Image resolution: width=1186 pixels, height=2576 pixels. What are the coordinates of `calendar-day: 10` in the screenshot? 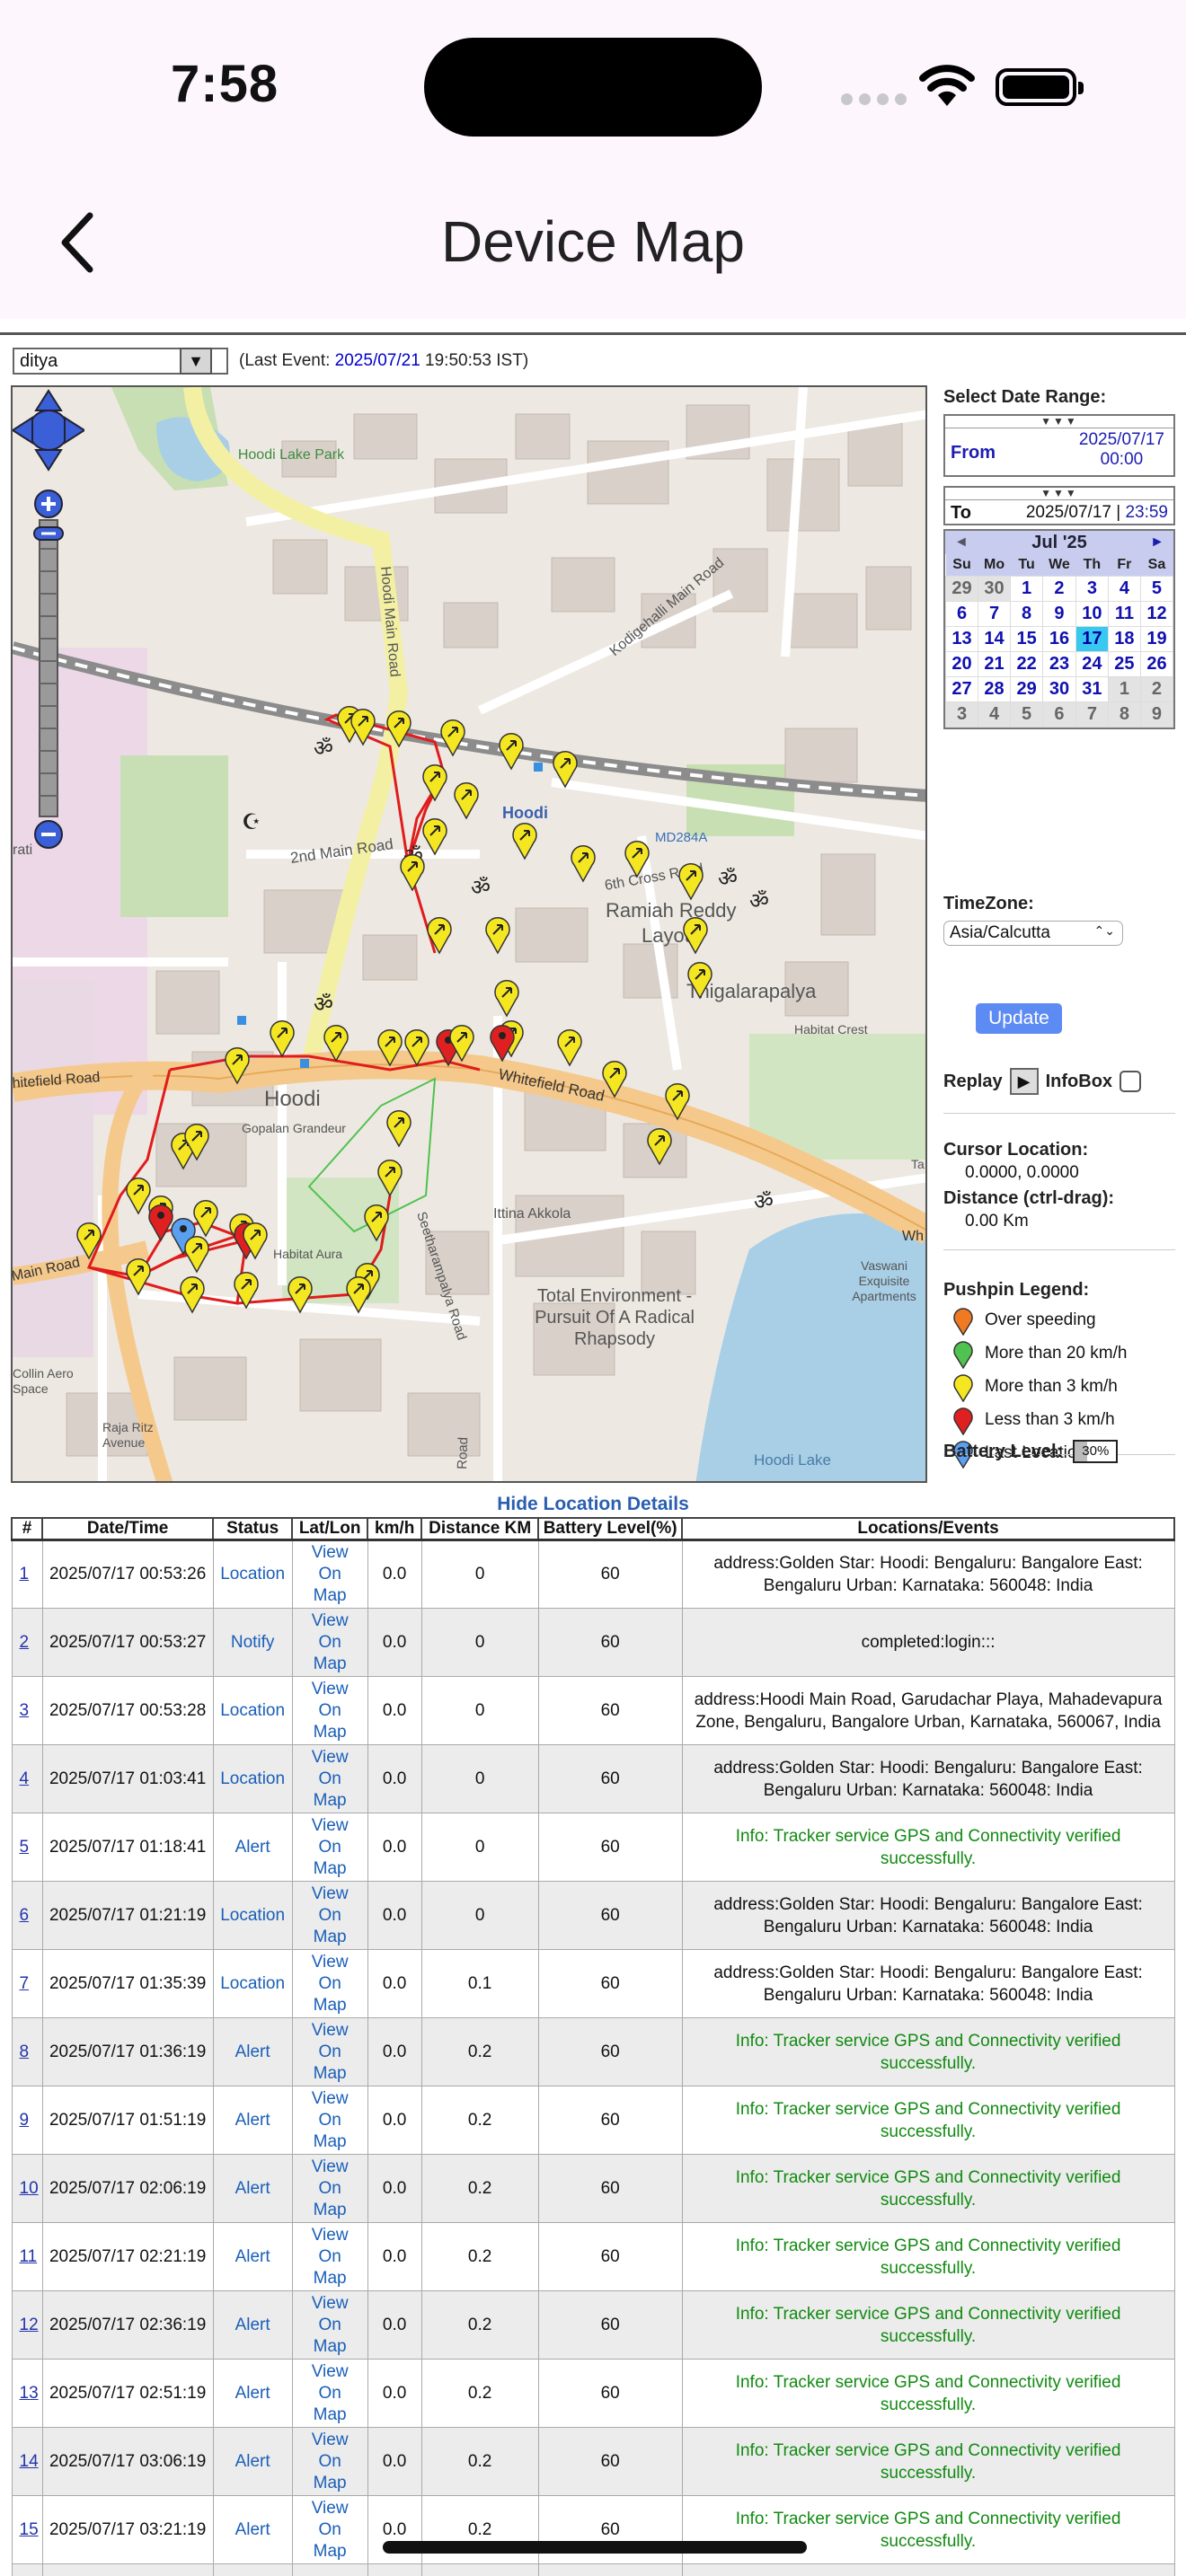 It's located at (1092, 613).